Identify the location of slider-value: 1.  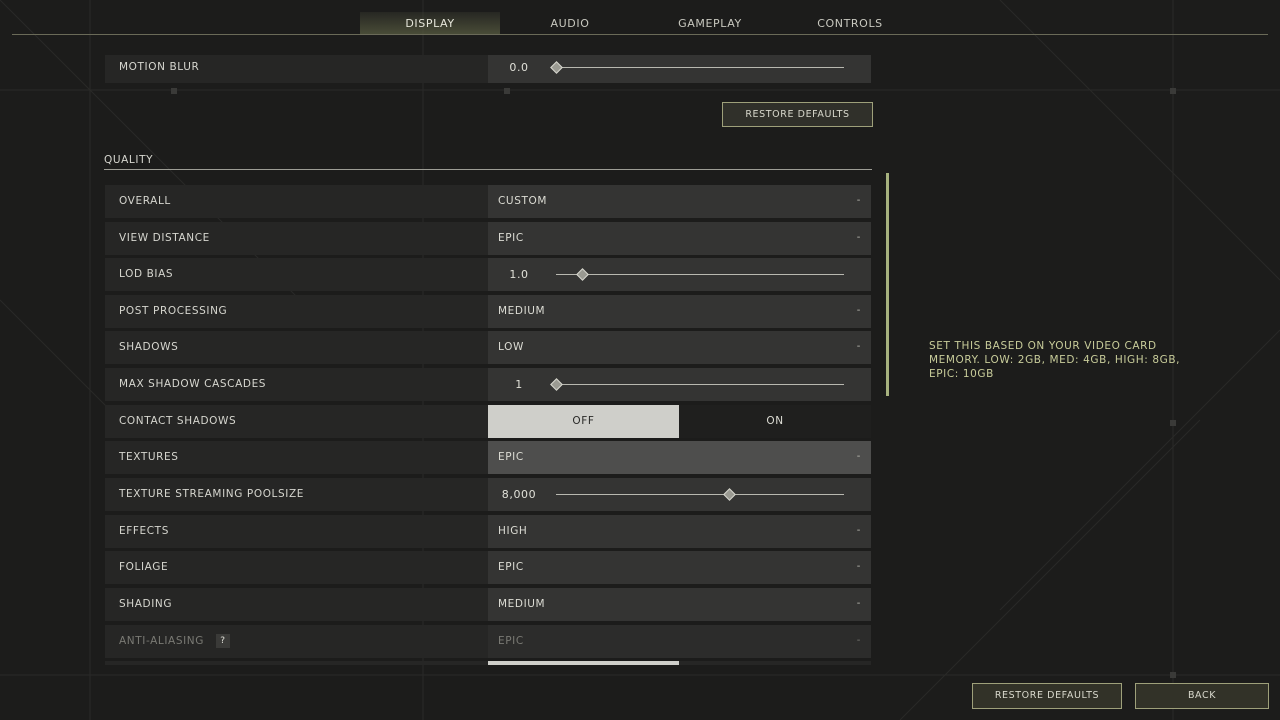
(519, 384).